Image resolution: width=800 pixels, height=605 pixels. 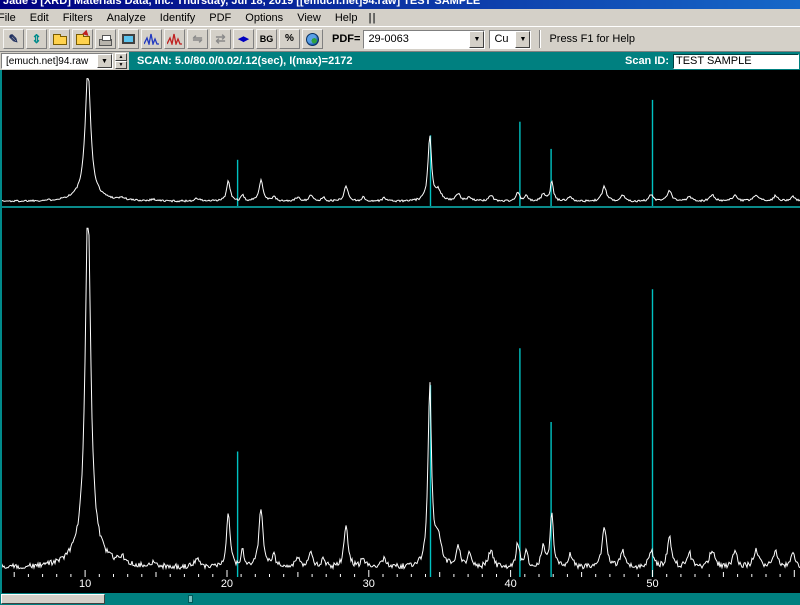 What do you see at coordinates (126, 18) in the screenshot?
I see `menu-item-analyze: Analyze` at bounding box center [126, 18].